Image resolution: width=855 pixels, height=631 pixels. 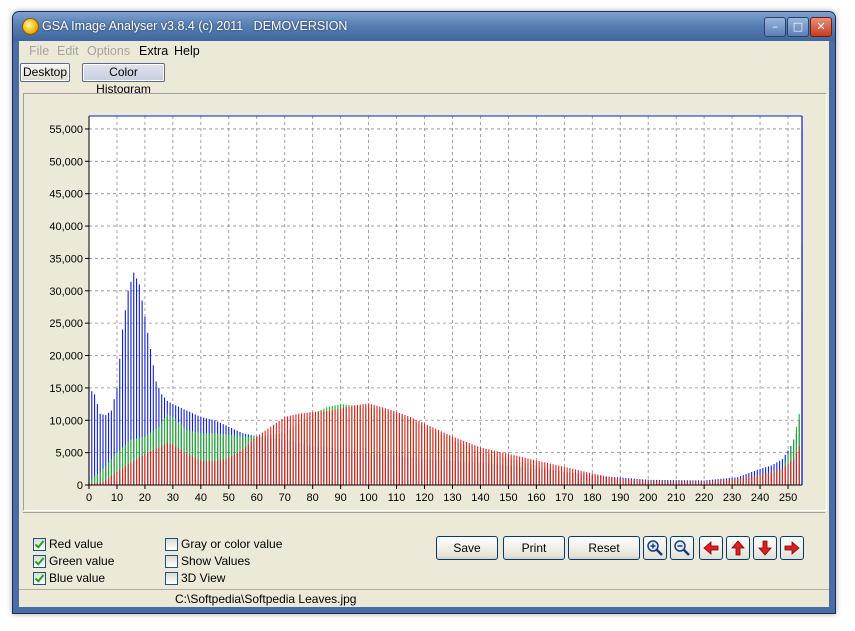 I want to click on pan-right-button, so click(x=792, y=548).